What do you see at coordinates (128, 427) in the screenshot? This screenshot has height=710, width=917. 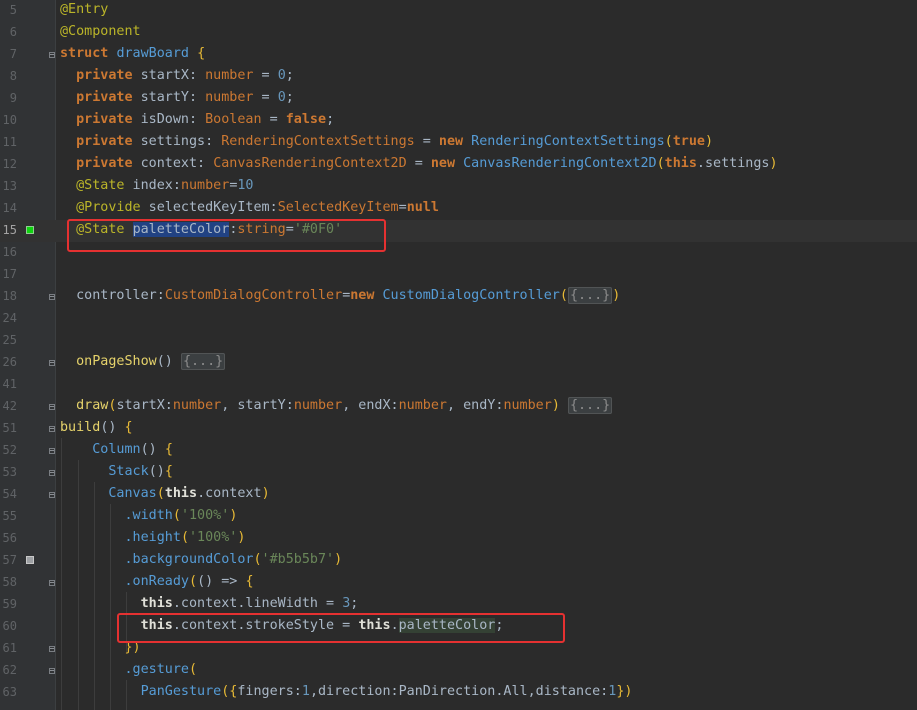 I see `code-token: {` at bounding box center [128, 427].